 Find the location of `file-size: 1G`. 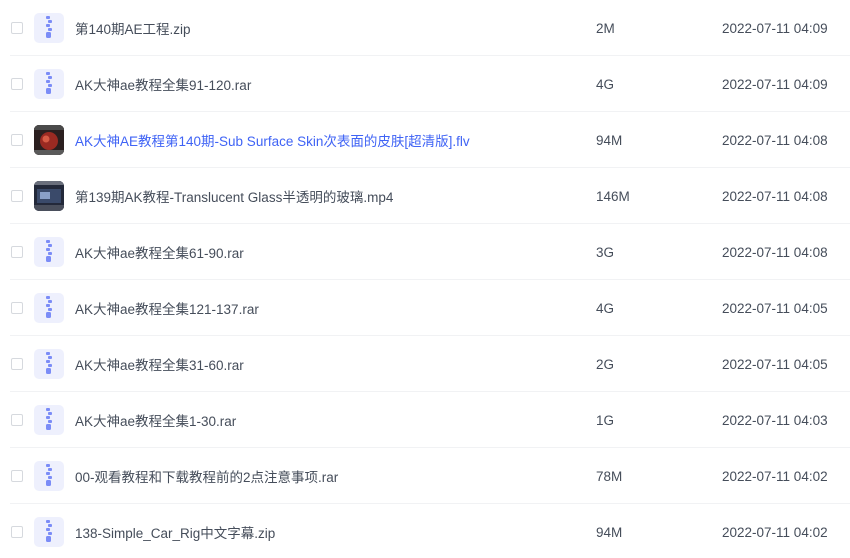

file-size: 1G is located at coordinates (605, 420).